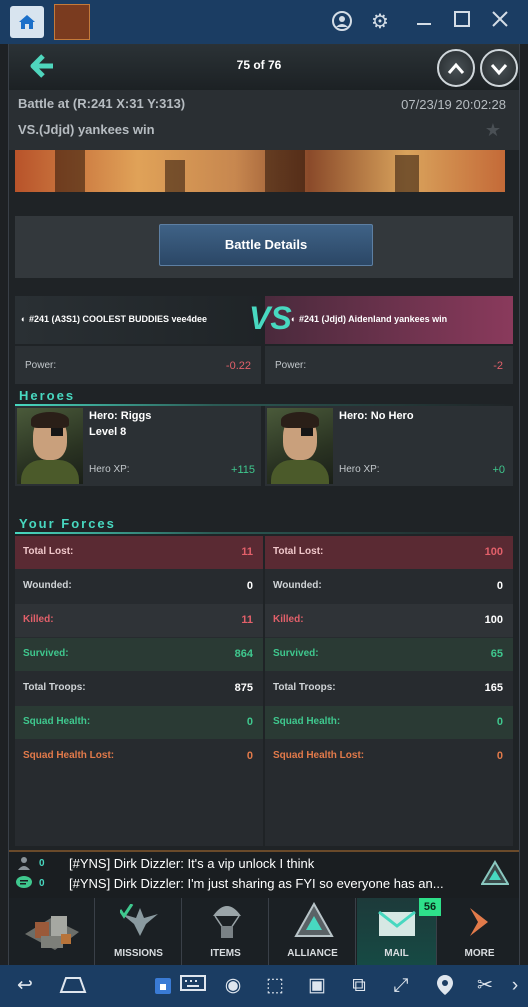  I want to click on vs-badge: VS, so click(270, 318).